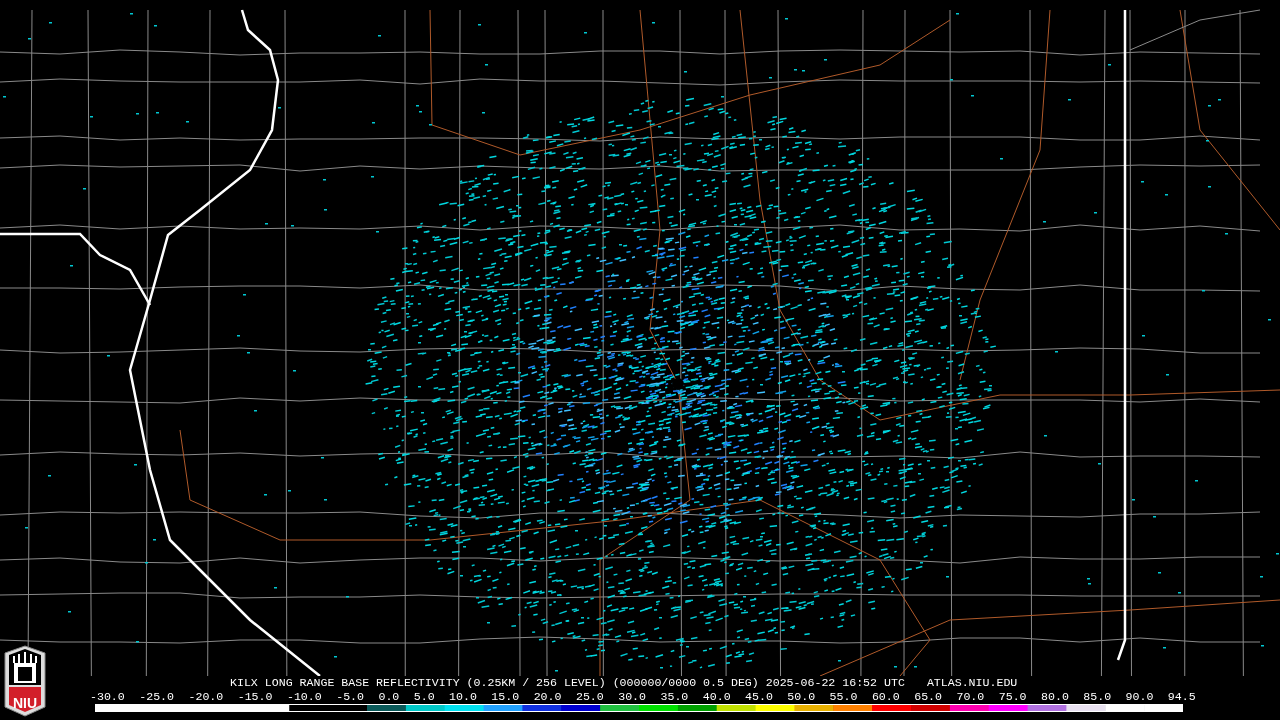 This screenshot has height=720, width=1280. Describe the element at coordinates (206, 697) in the screenshot. I see `scale-label: -20.0` at that location.